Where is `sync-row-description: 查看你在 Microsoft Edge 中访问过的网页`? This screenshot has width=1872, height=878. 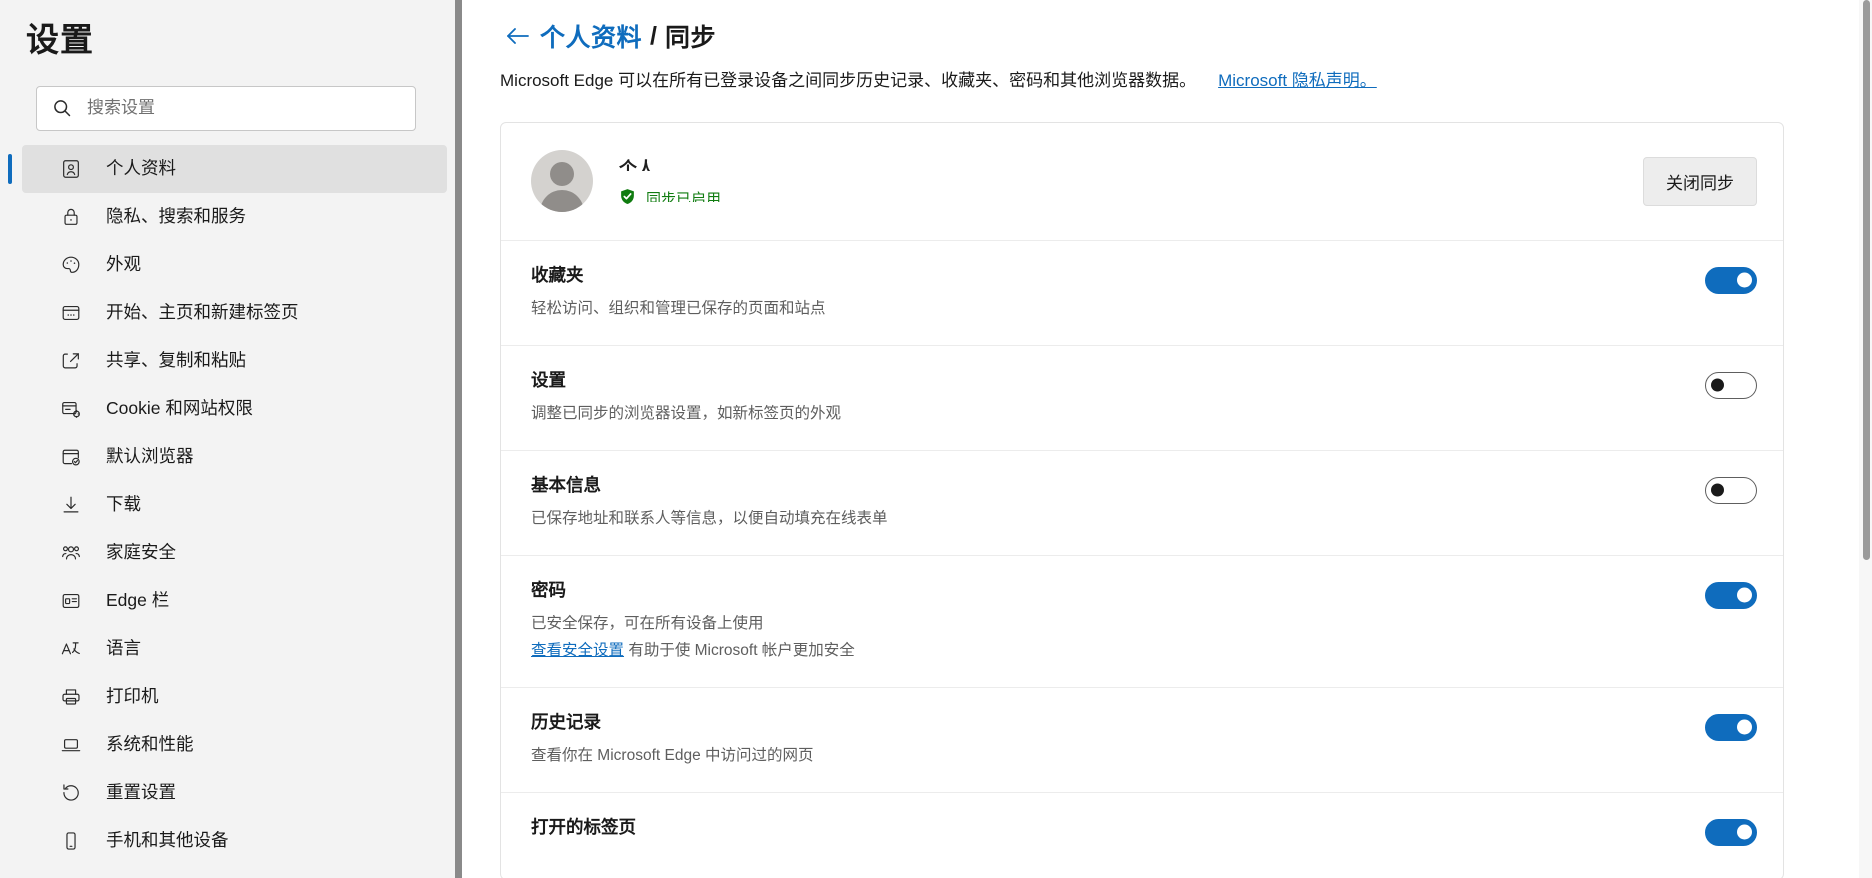
sync-row-description: 查看你在 Microsoft Edge 中访问过的网页 is located at coordinates (672, 755).